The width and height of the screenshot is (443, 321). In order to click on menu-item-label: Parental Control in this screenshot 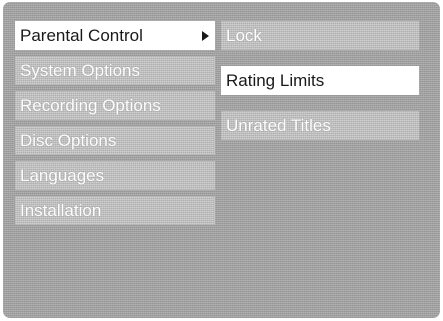, I will do `click(81, 35)`.